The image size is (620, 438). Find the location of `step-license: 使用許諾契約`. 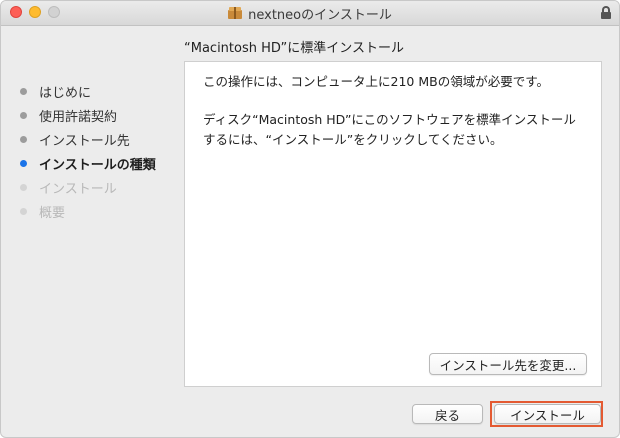

step-license: 使用許諾契約 is located at coordinates (98, 115).